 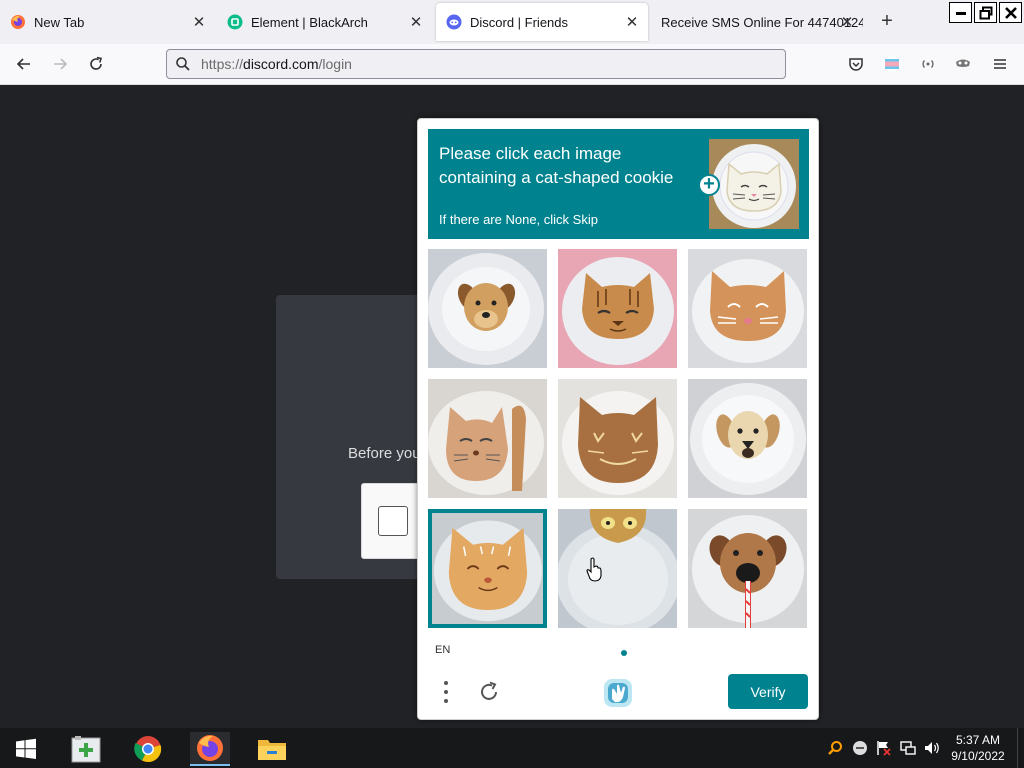 I want to click on show-desktop-button, so click(x=1020, y=748).